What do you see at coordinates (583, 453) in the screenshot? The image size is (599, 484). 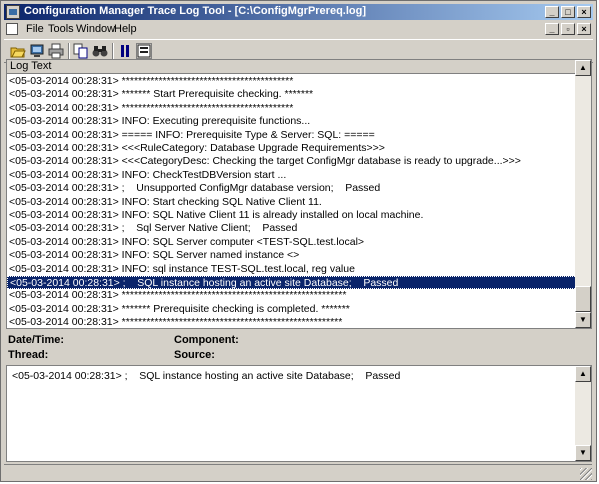 I see `message-scroll-down-arrow: ▼` at bounding box center [583, 453].